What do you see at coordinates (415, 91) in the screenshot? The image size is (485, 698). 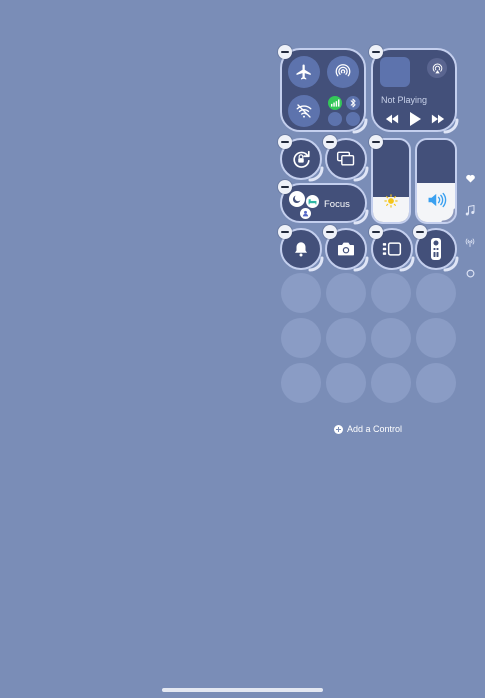 I see `now-playing-tile: Not Playing` at bounding box center [415, 91].